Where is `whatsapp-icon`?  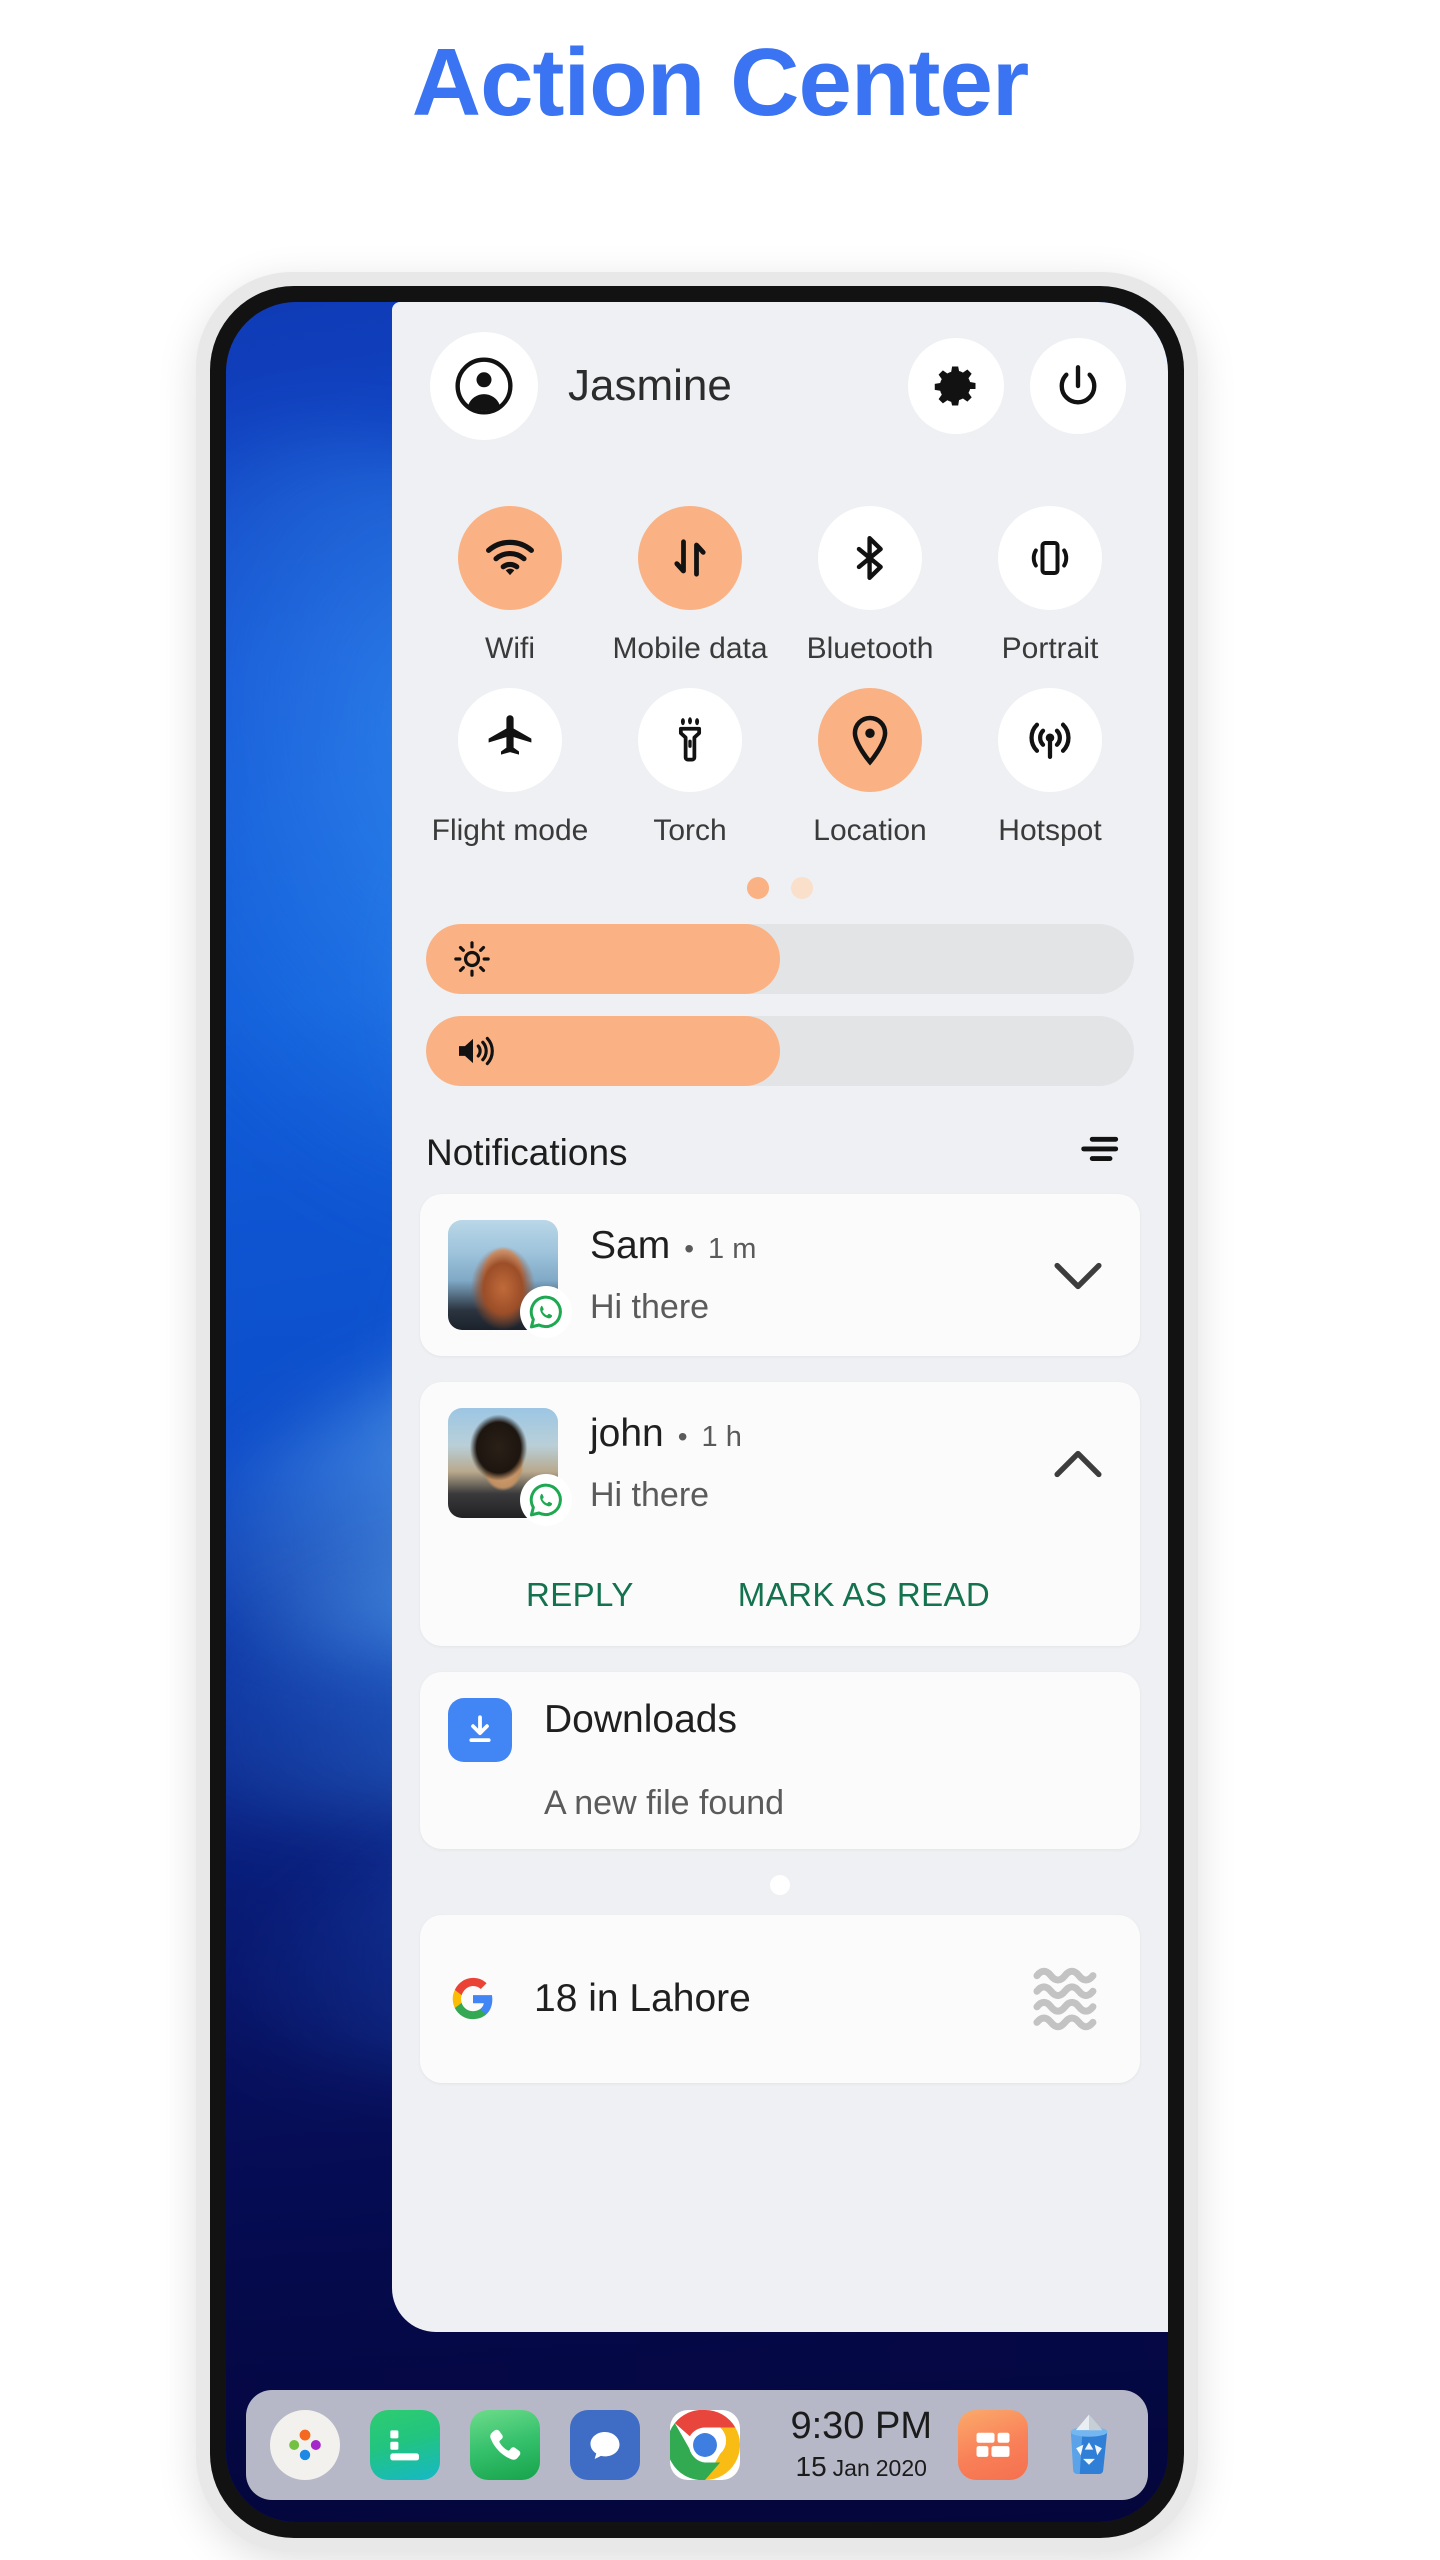 whatsapp-icon is located at coordinates (546, 1312).